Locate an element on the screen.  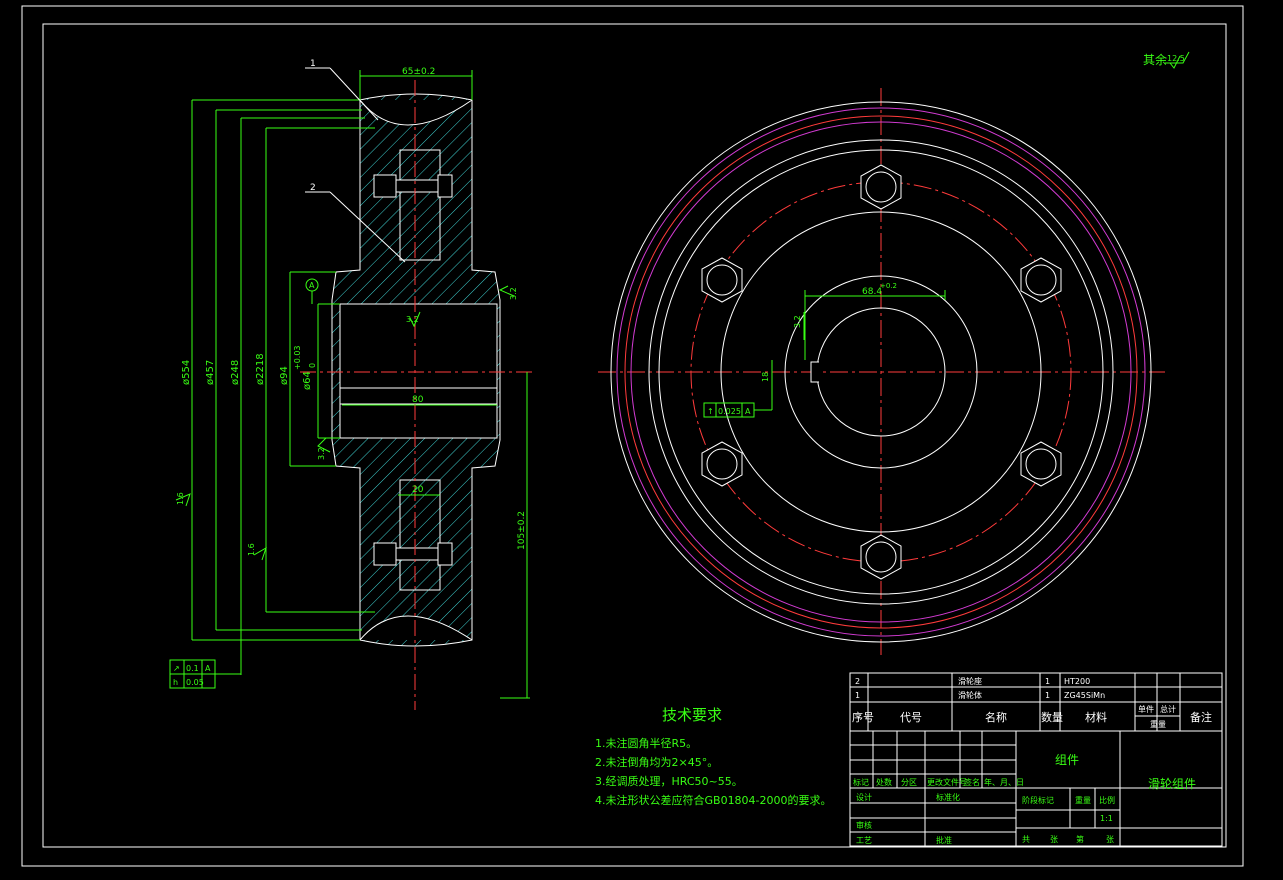
label-scale: 比例 is located at coordinates (1107, 800).